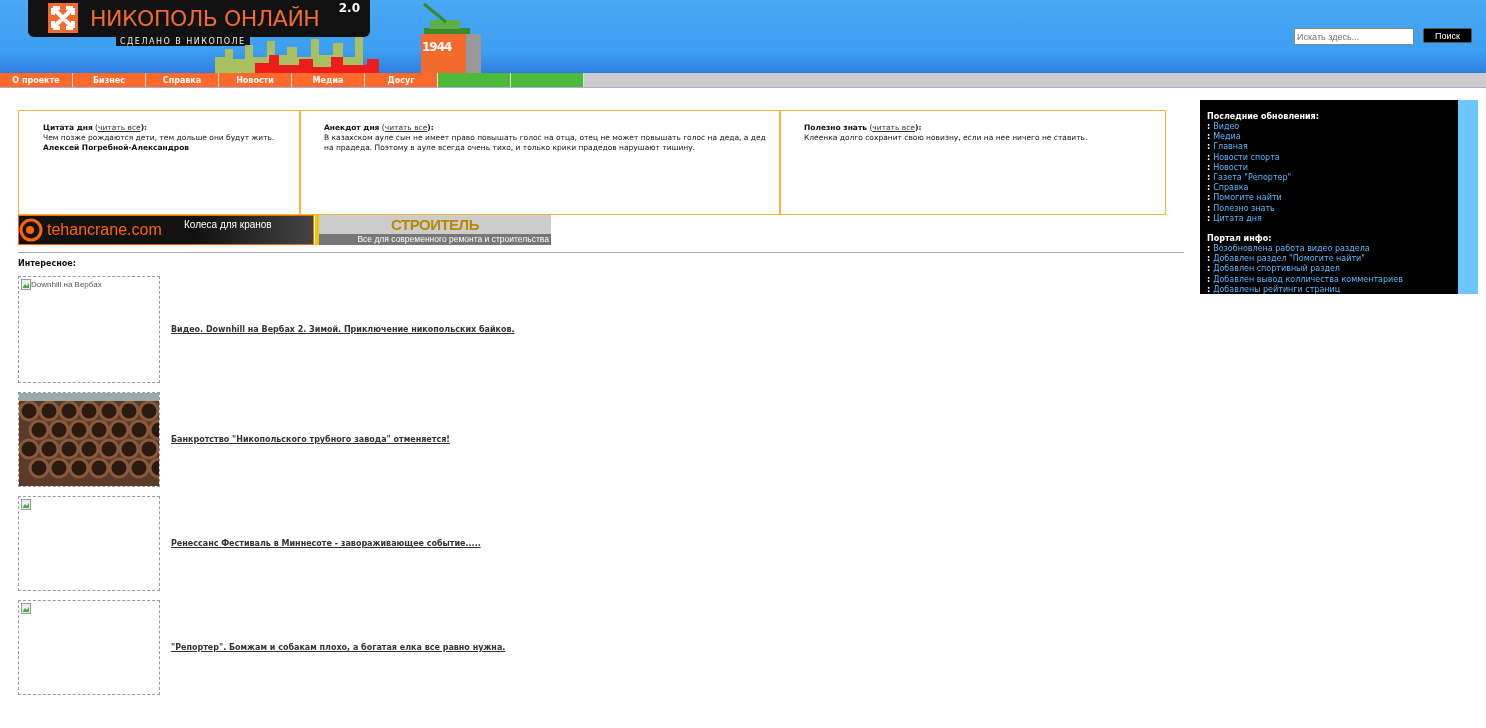  Describe the element at coordinates (1329, 289) in the screenshot. I see `sidebar-link: : Добавлены рейтинги страниц` at that location.